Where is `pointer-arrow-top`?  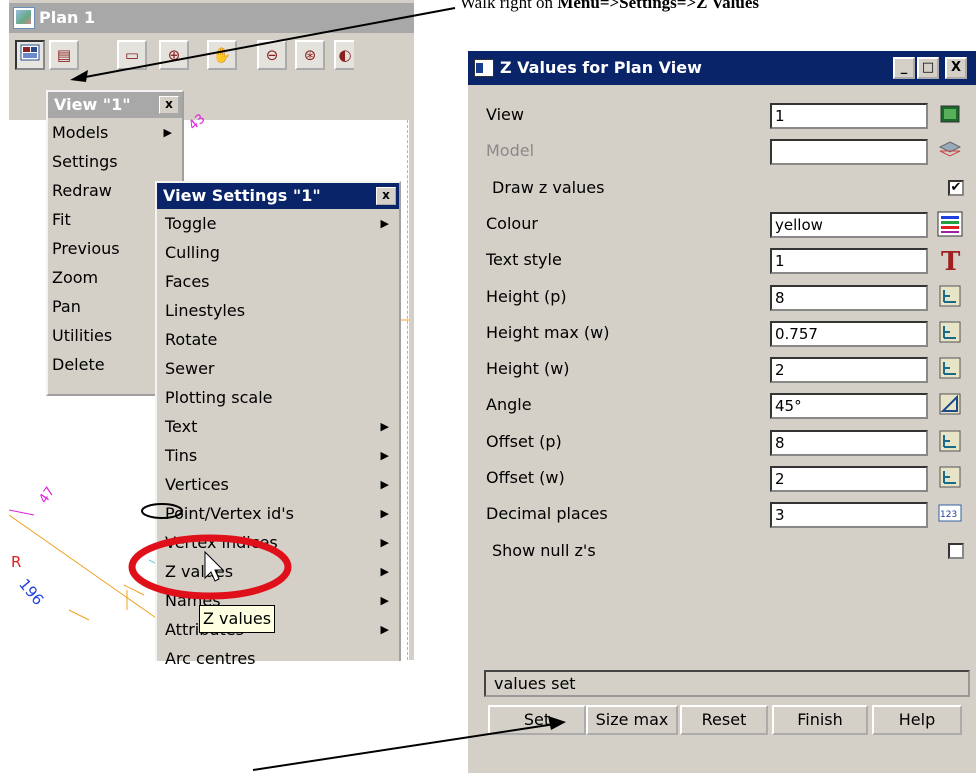 pointer-arrow-top is located at coordinates (267, 43).